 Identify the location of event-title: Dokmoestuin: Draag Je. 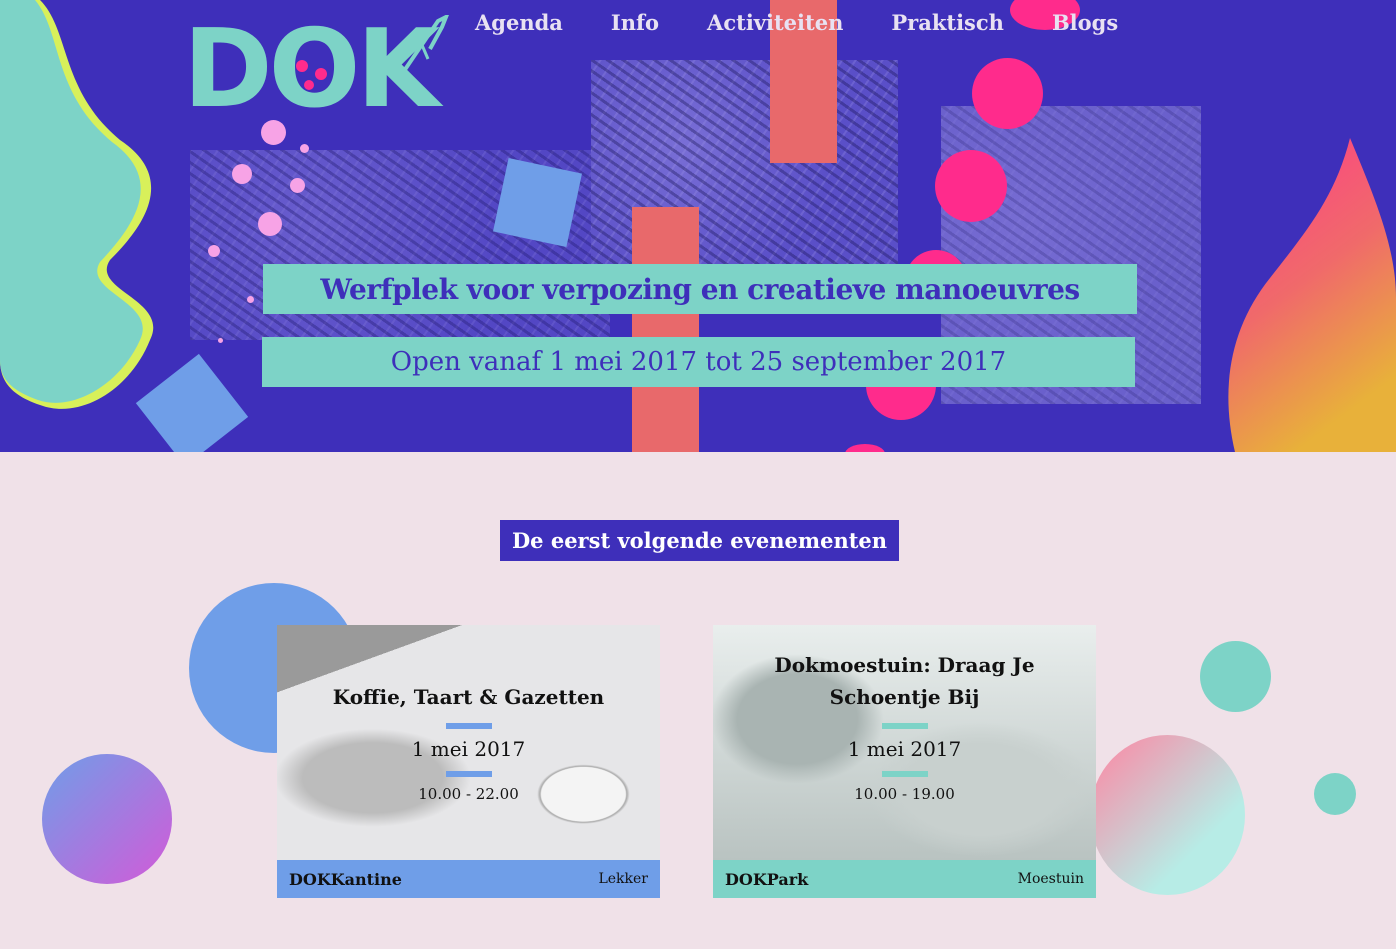
(904, 665).